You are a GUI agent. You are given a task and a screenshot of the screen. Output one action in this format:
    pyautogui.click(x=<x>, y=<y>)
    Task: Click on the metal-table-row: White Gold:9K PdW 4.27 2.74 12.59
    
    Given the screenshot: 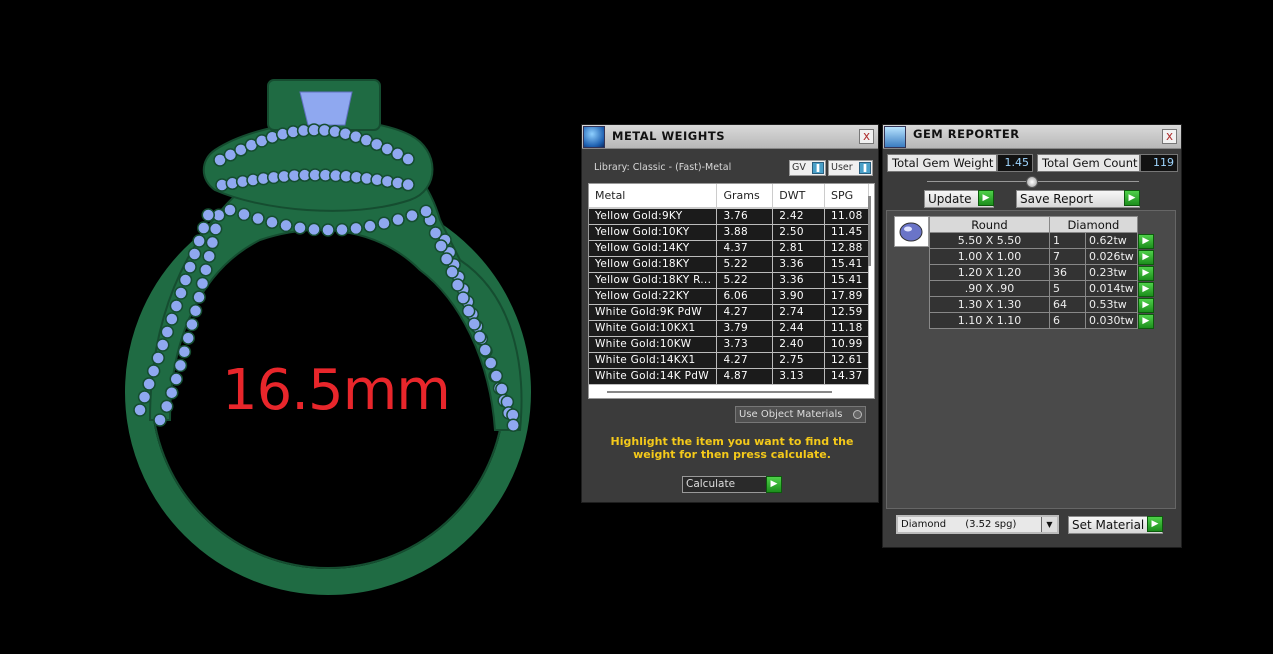 What is the action you would take?
    pyautogui.click(x=729, y=312)
    